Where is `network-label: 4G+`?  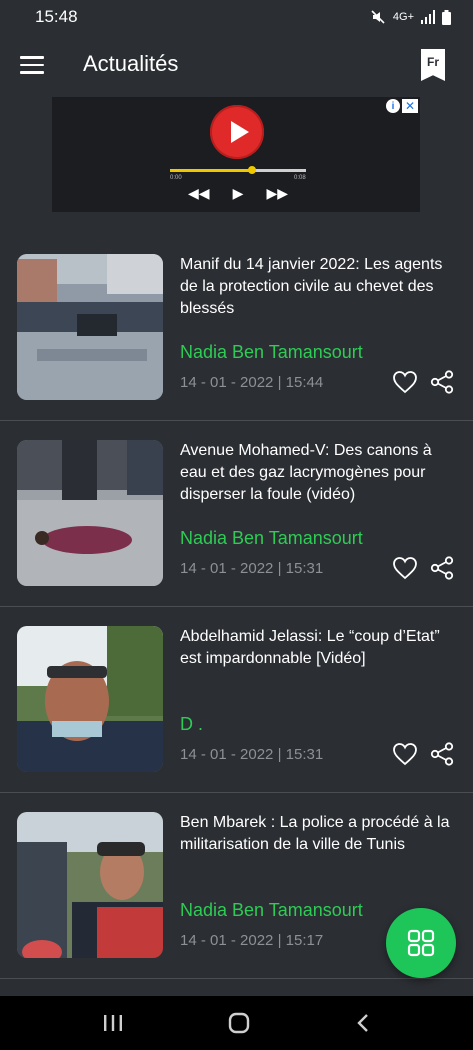 network-label: 4G+ is located at coordinates (403, 17).